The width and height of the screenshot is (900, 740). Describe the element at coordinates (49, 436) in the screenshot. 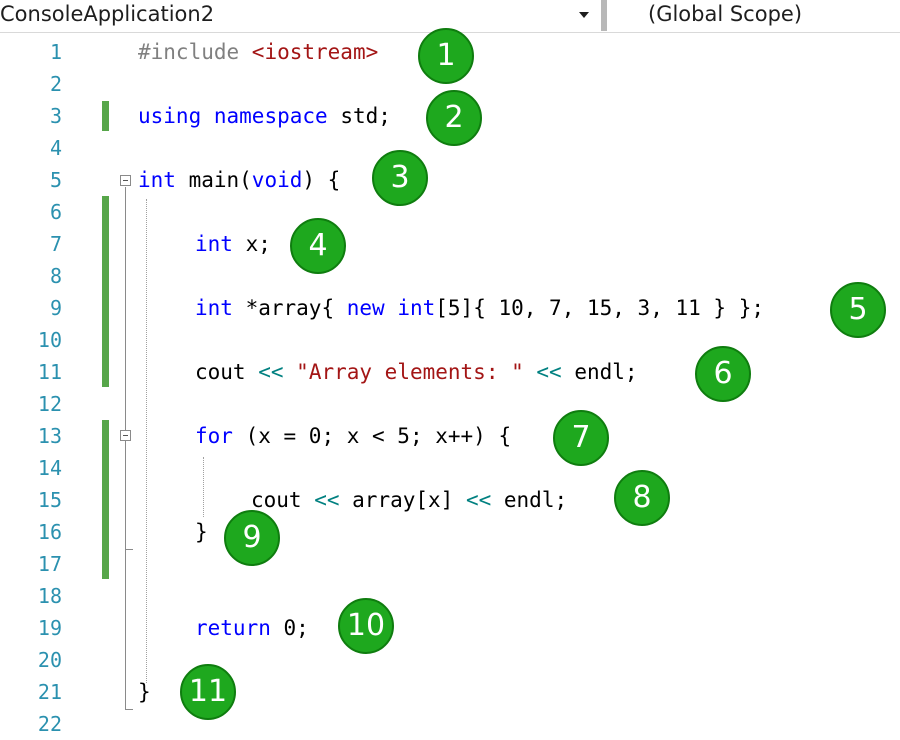

I see `line-number: 13` at that location.